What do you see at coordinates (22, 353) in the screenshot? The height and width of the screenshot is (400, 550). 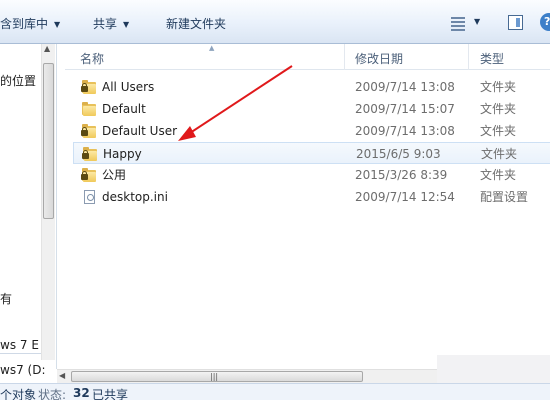 I see `nav-divider` at bounding box center [22, 353].